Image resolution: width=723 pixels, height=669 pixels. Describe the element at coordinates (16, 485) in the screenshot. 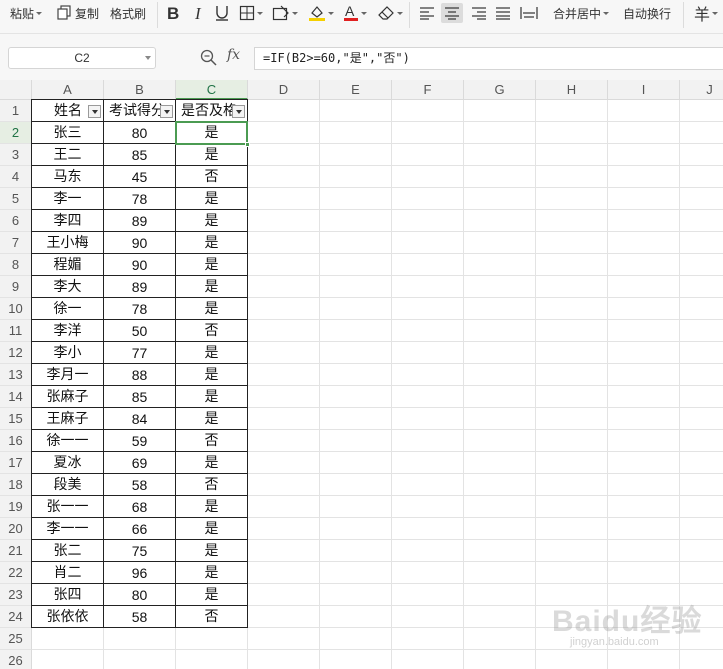

I see `row-header: 18` at that location.